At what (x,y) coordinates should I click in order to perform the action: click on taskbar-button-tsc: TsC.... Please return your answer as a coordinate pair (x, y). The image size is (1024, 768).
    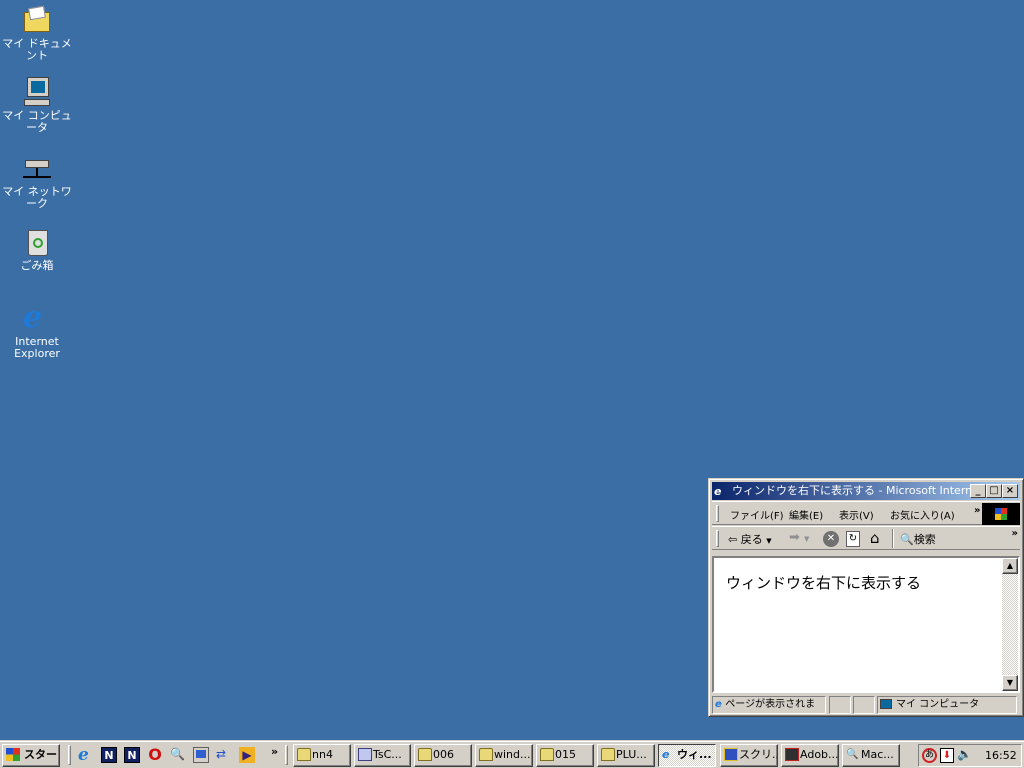
    Looking at the image, I should click on (382, 755).